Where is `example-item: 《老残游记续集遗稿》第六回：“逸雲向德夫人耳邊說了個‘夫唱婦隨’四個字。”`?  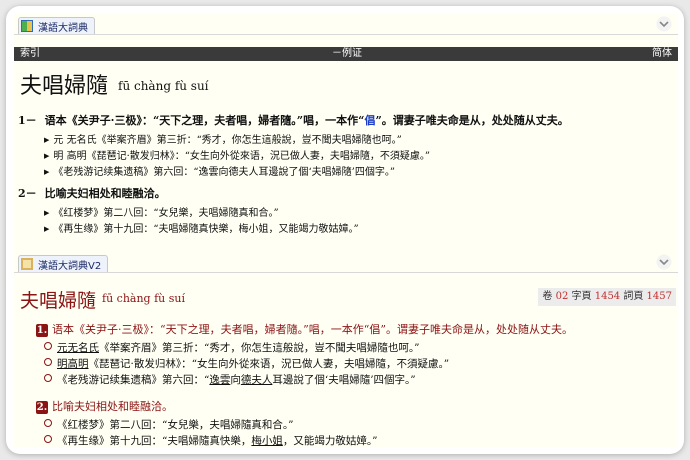 example-item: 《老残游记续集遗稿》第六回：“逸雲向德夫人耳邊說了個‘夫唱婦隨’四個字。” is located at coordinates (230, 379).